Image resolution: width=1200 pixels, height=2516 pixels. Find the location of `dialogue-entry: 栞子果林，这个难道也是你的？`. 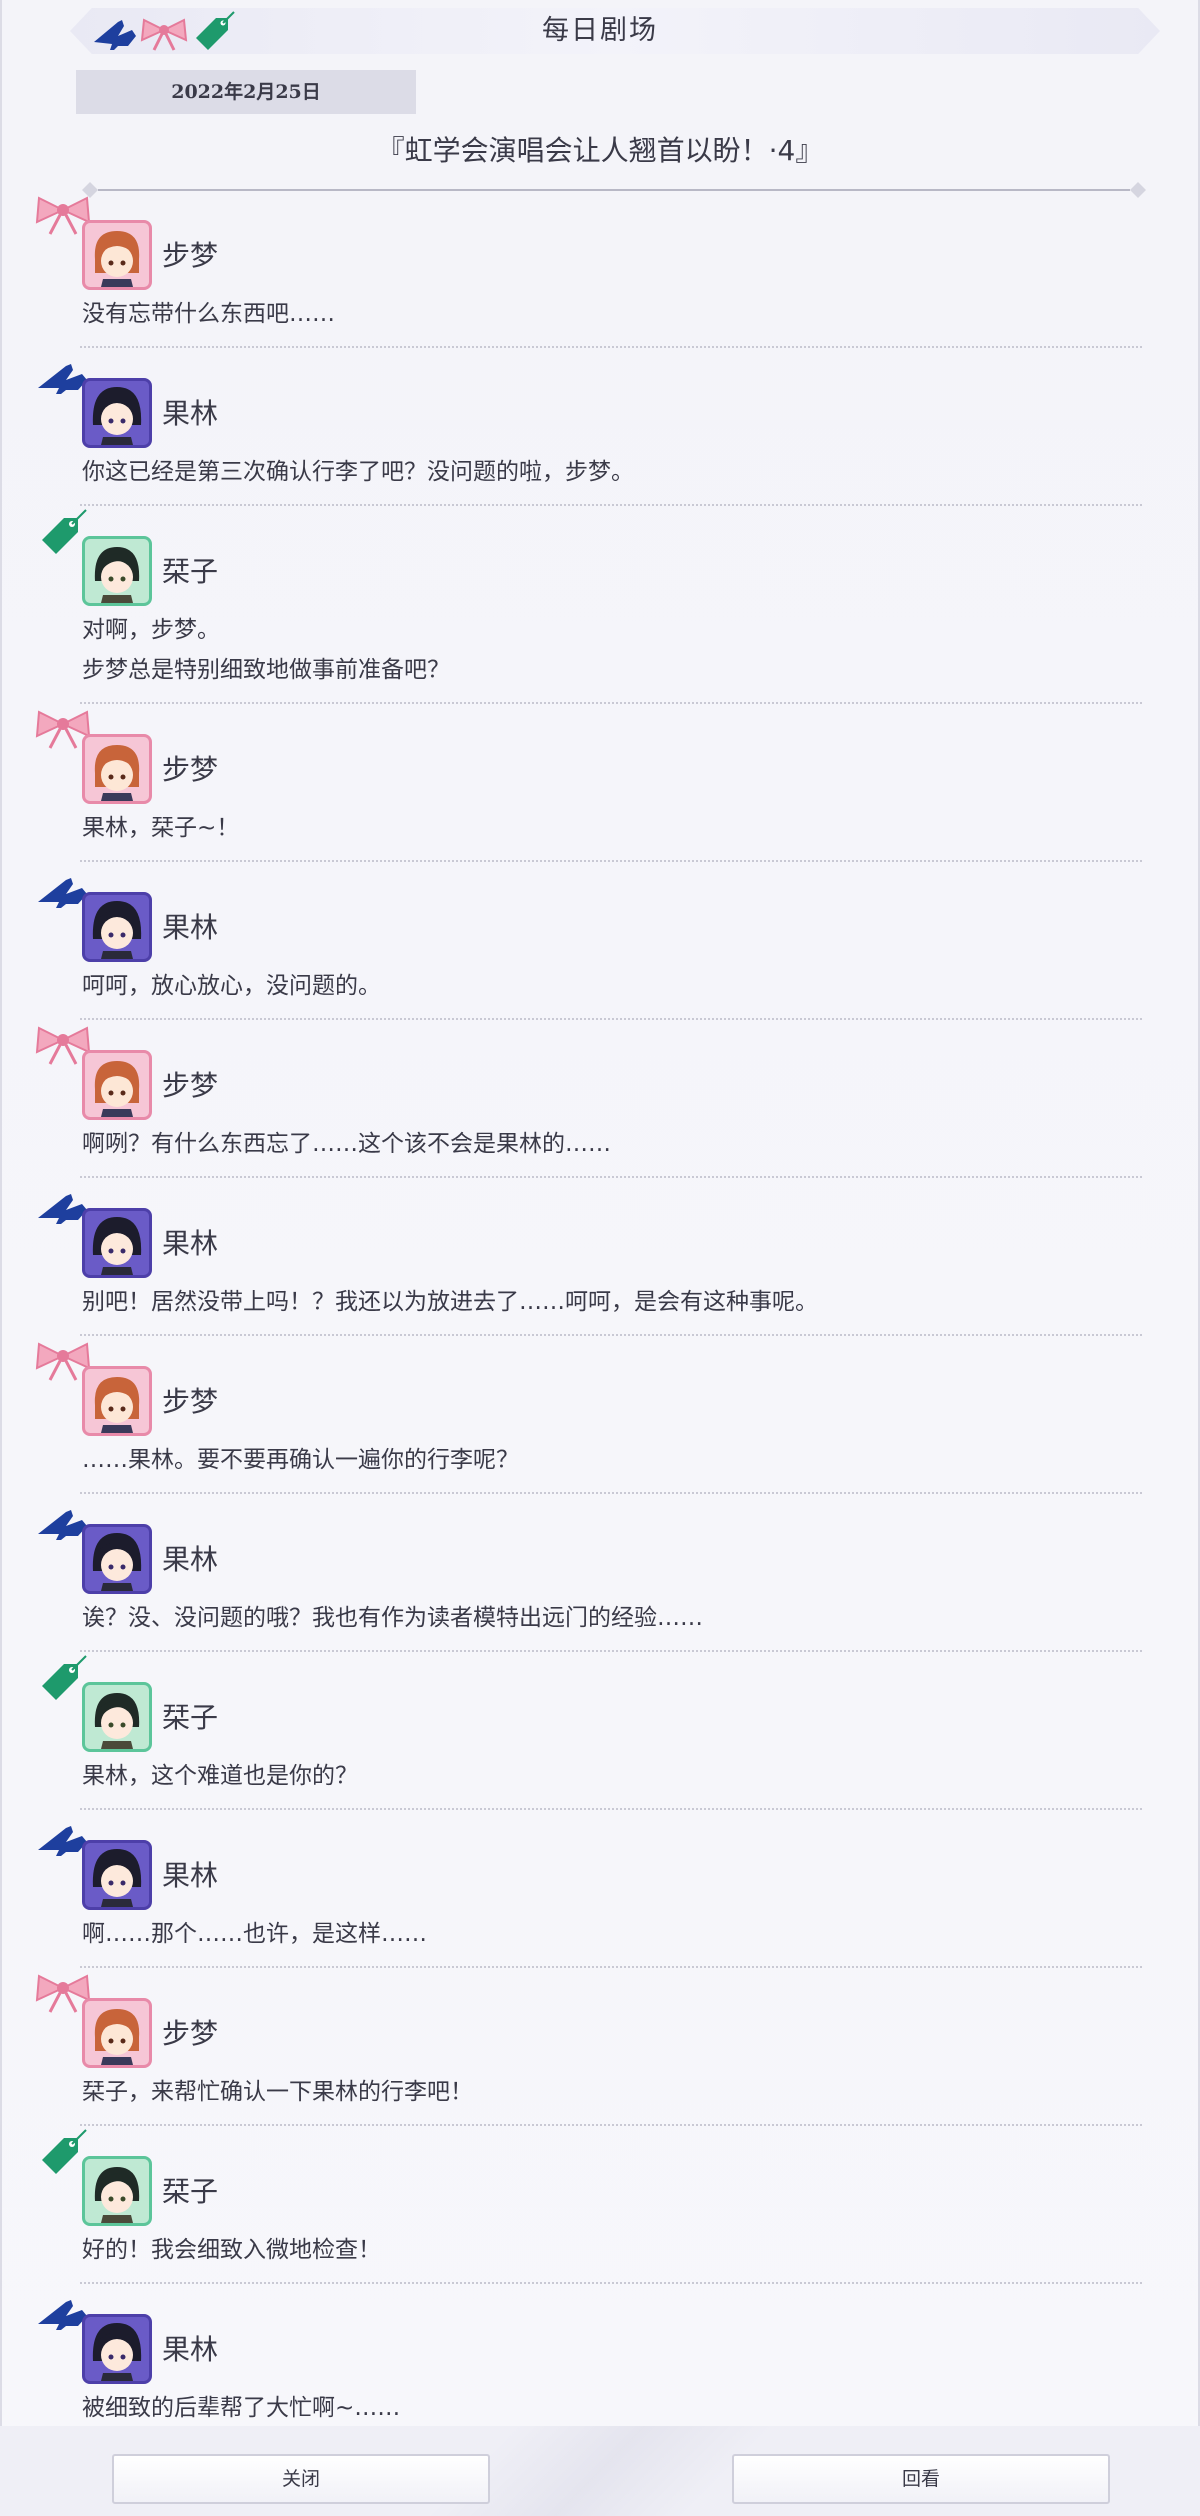

dialogue-entry: 栞子果林，这个难道也是你的？ is located at coordinates (592, 1731).